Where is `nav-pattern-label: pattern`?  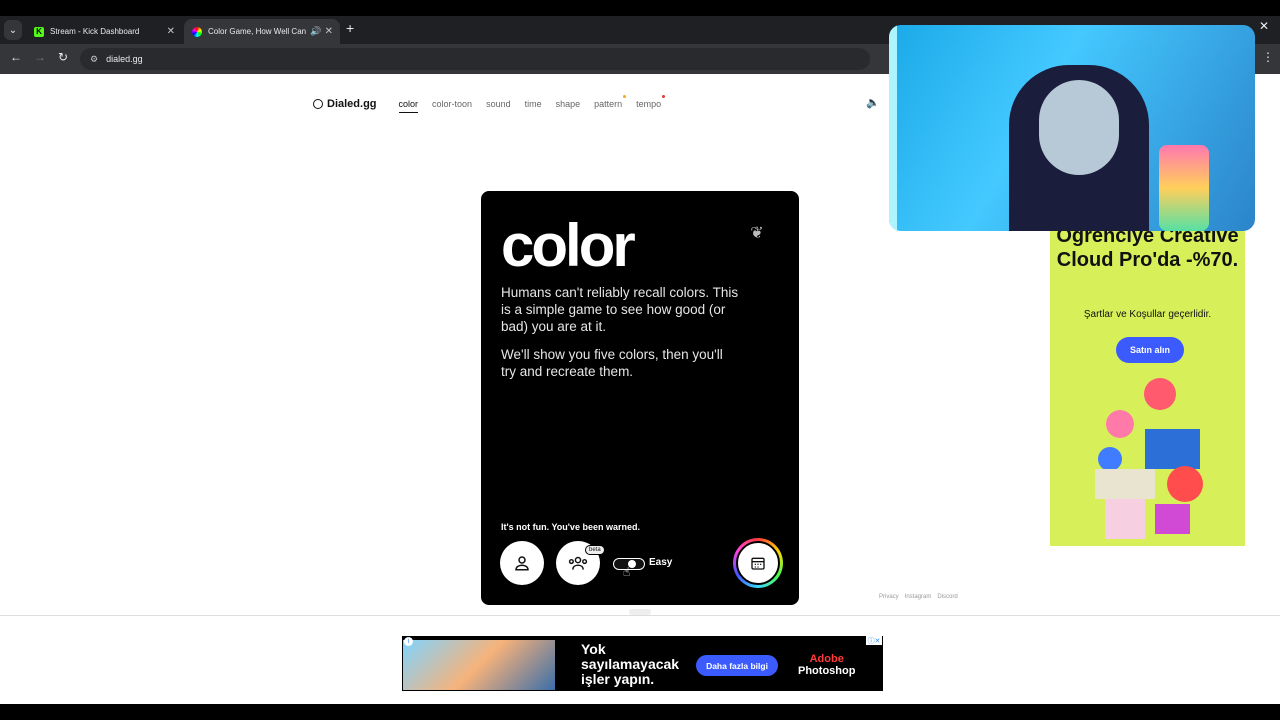 nav-pattern-label: pattern is located at coordinates (608, 104).